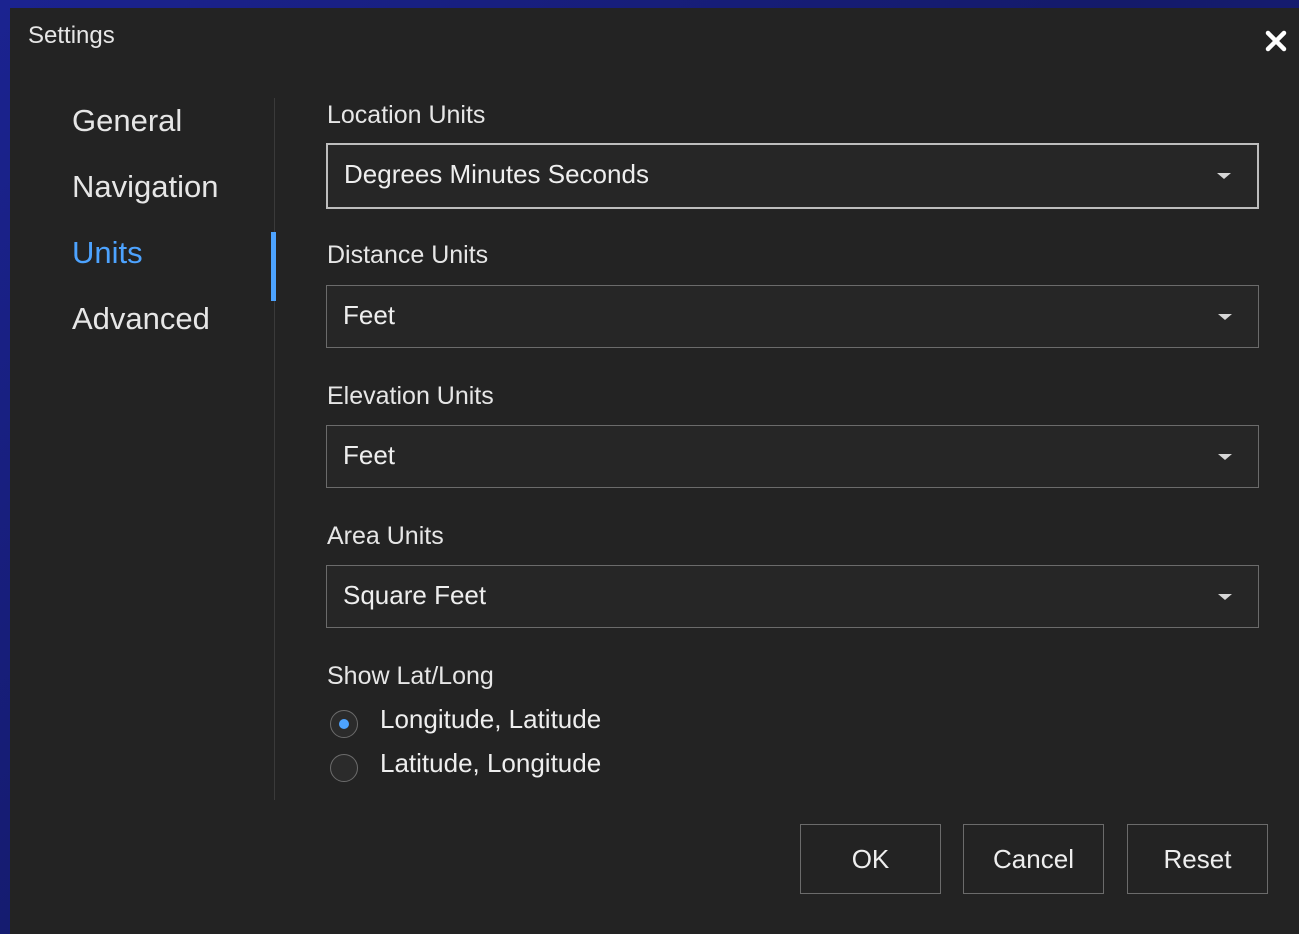  Describe the element at coordinates (71, 35) in the screenshot. I see `dialog-title: Settings` at that location.